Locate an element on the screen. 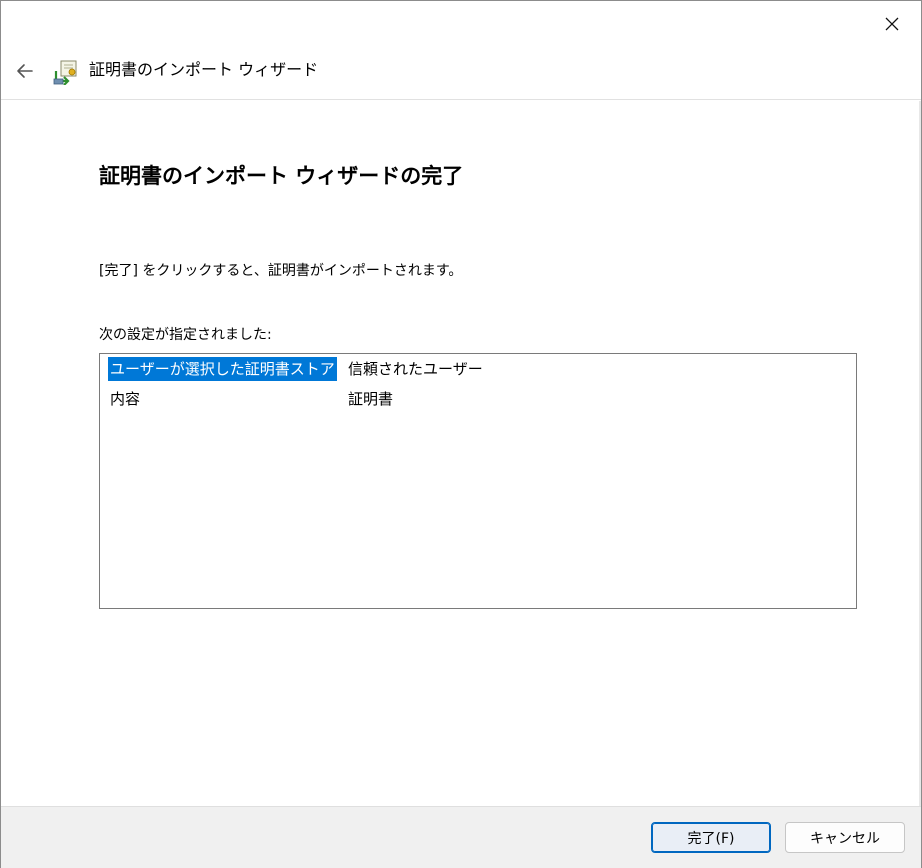  certificate-import-icon is located at coordinates (65, 72).